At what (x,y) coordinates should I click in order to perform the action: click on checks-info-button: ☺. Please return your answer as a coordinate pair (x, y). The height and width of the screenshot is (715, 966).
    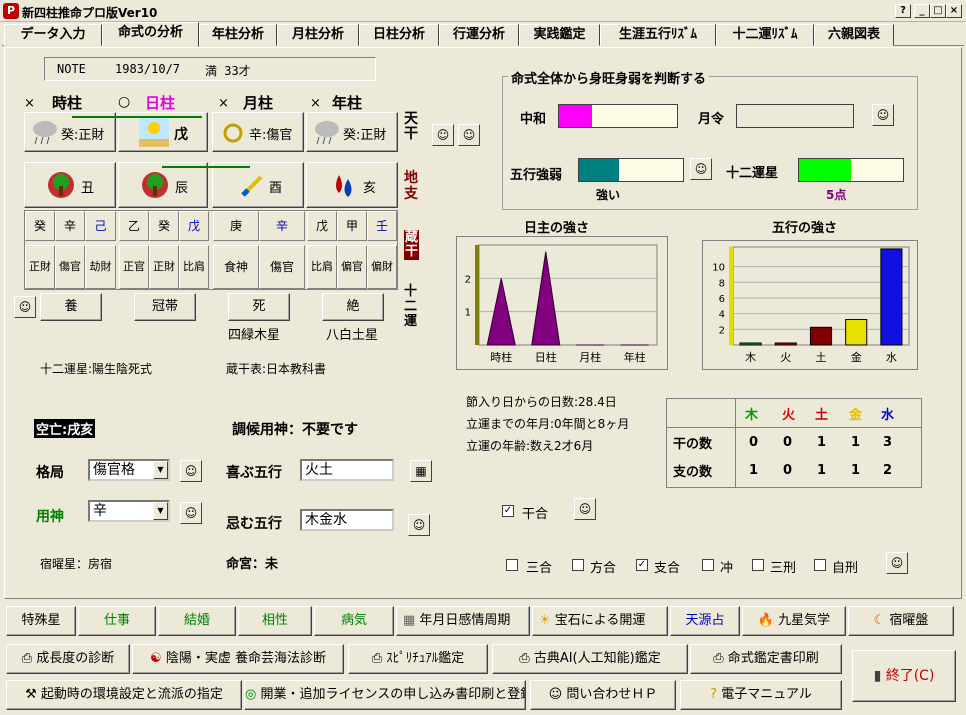
    Looking at the image, I should click on (897, 563).